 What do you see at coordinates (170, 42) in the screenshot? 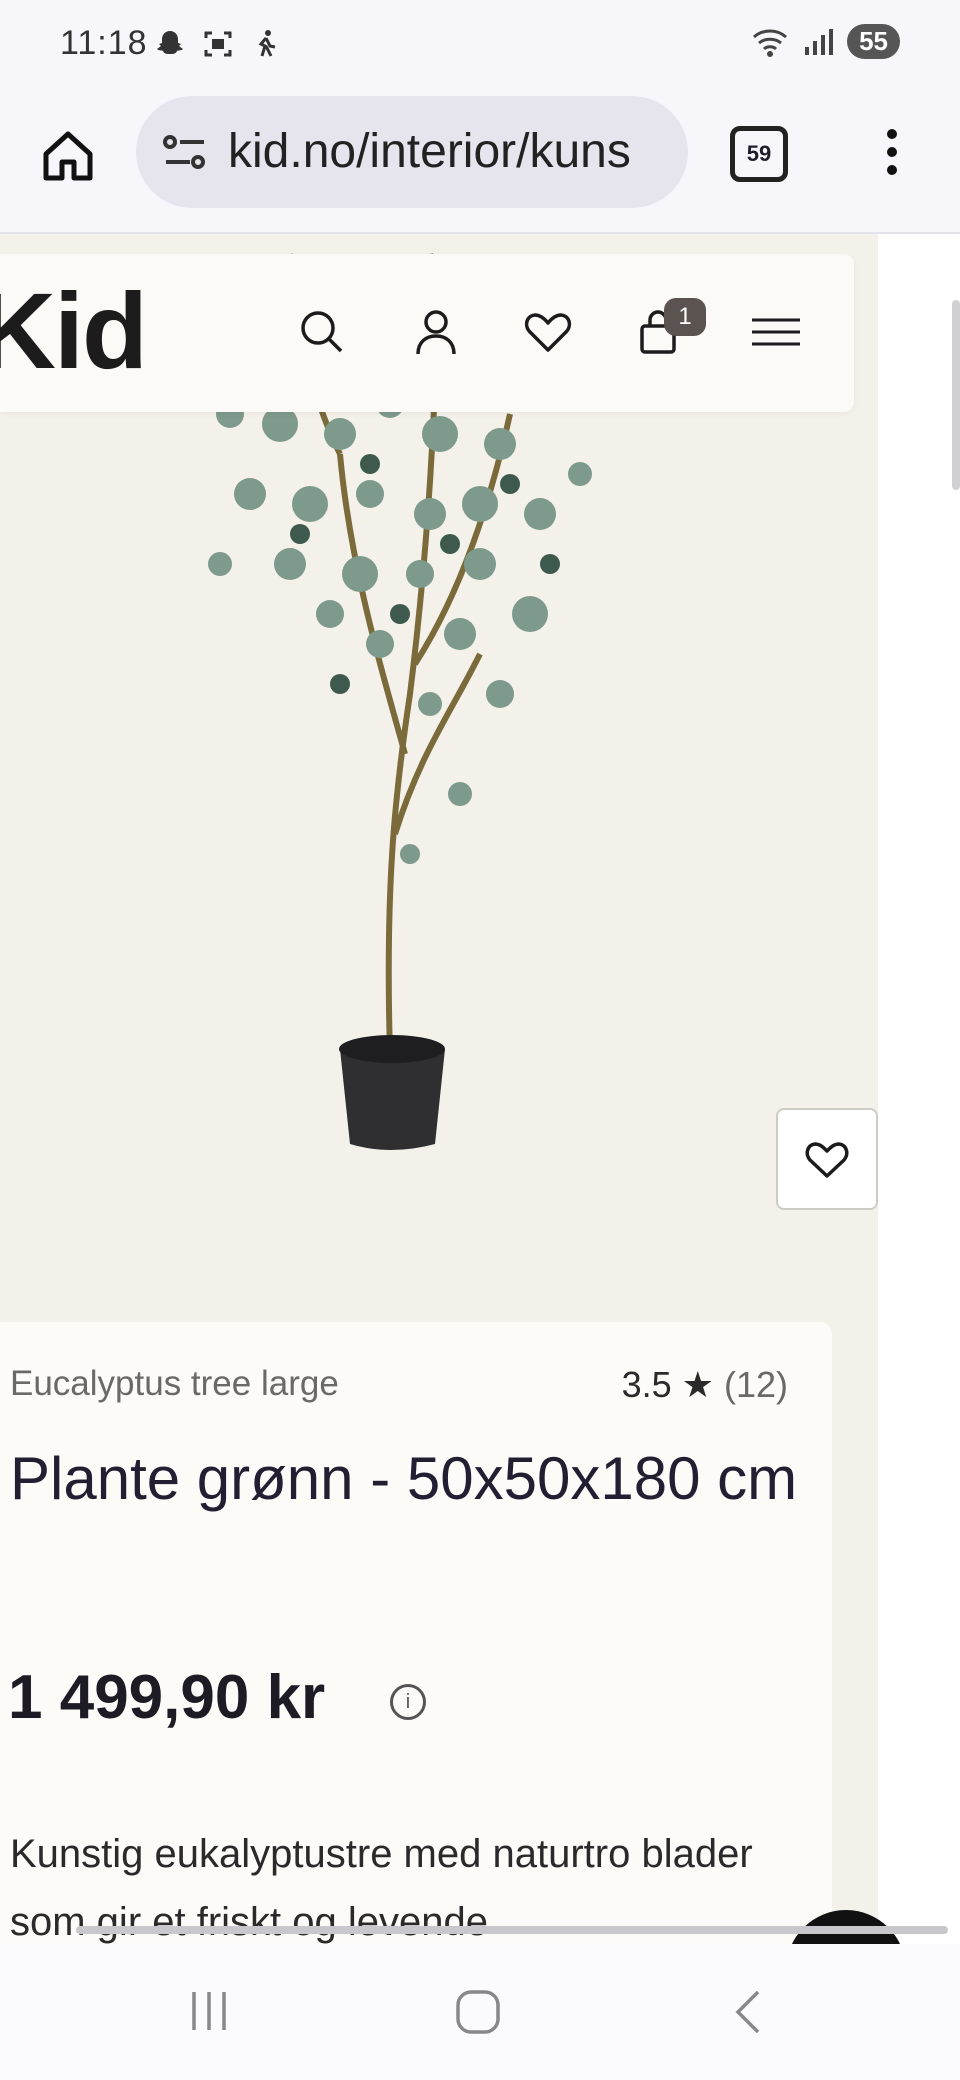
I see `snapchat-icon` at bounding box center [170, 42].